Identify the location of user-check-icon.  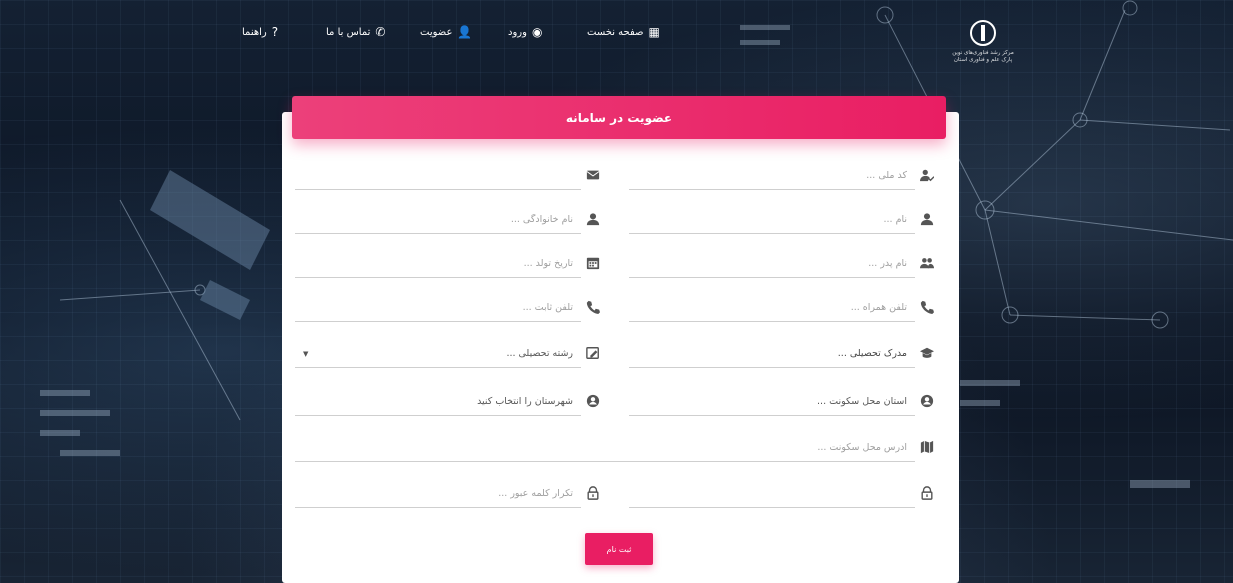
(927, 175).